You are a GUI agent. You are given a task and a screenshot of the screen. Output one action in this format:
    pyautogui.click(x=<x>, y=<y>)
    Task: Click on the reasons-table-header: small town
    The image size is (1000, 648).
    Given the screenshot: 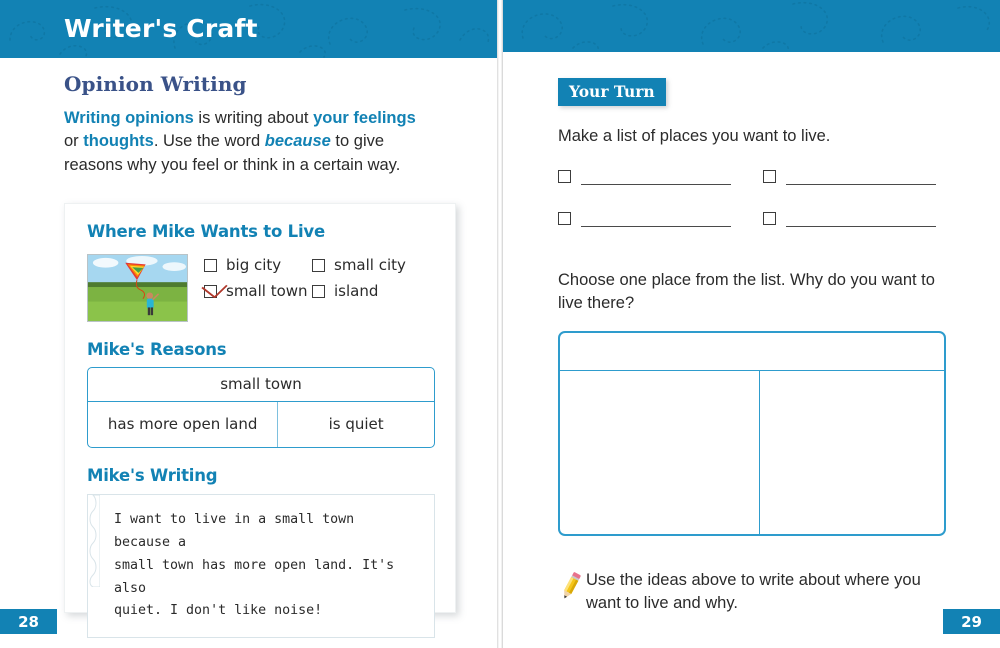 What is the action you would take?
    pyautogui.click(x=261, y=385)
    